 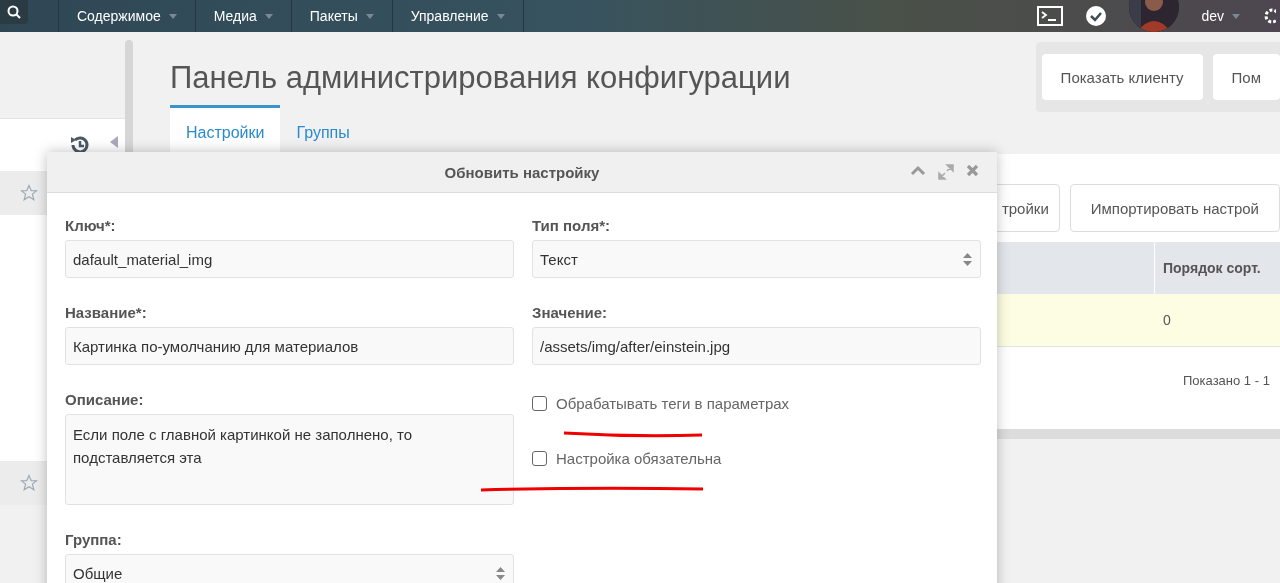 I want to click on tab: Настройки, so click(x=225, y=129).